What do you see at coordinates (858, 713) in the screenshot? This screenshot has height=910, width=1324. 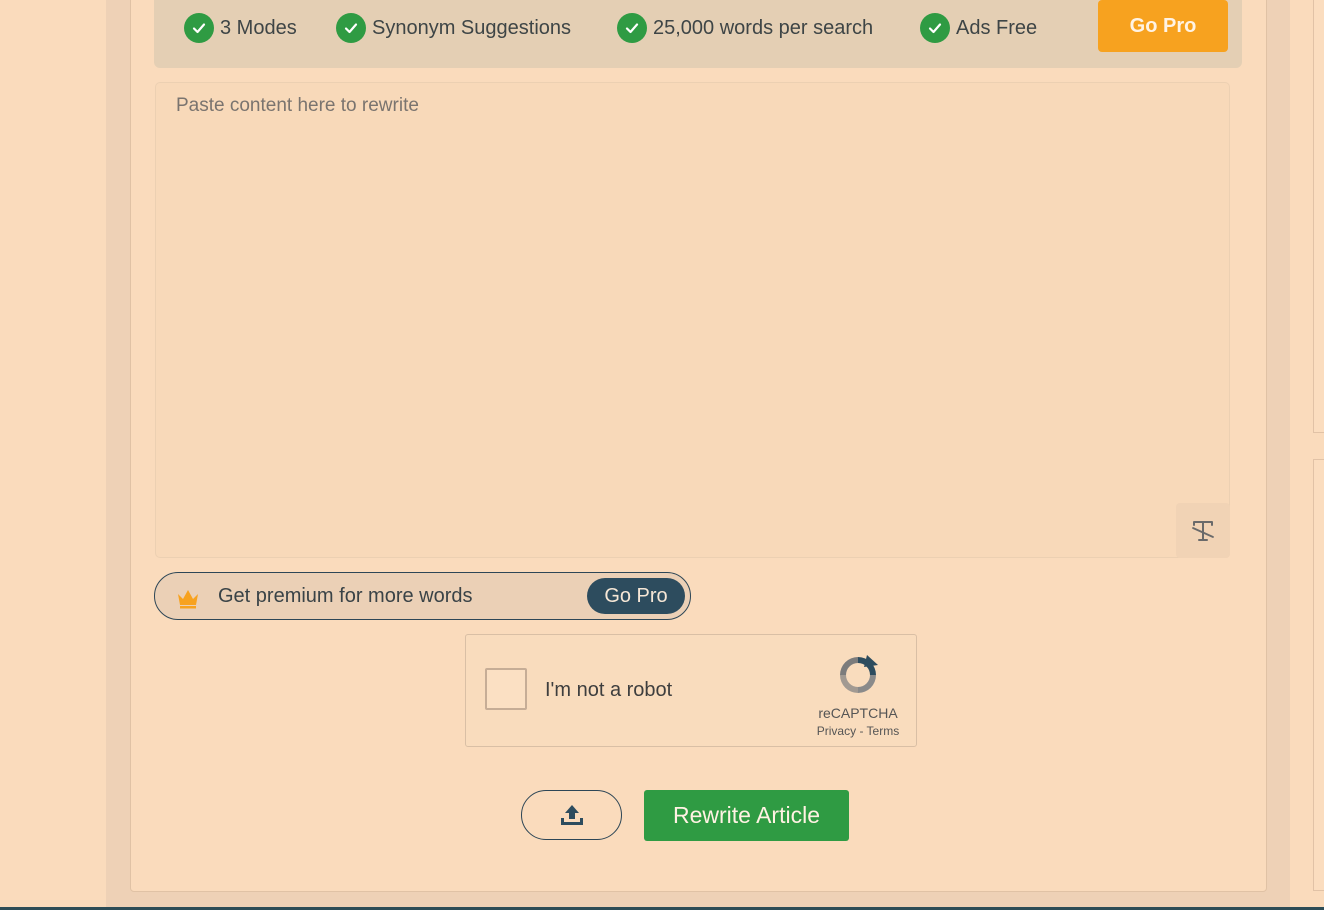 I see `recaptcha-brand: reCAPTCHA` at bounding box center [858, 713].